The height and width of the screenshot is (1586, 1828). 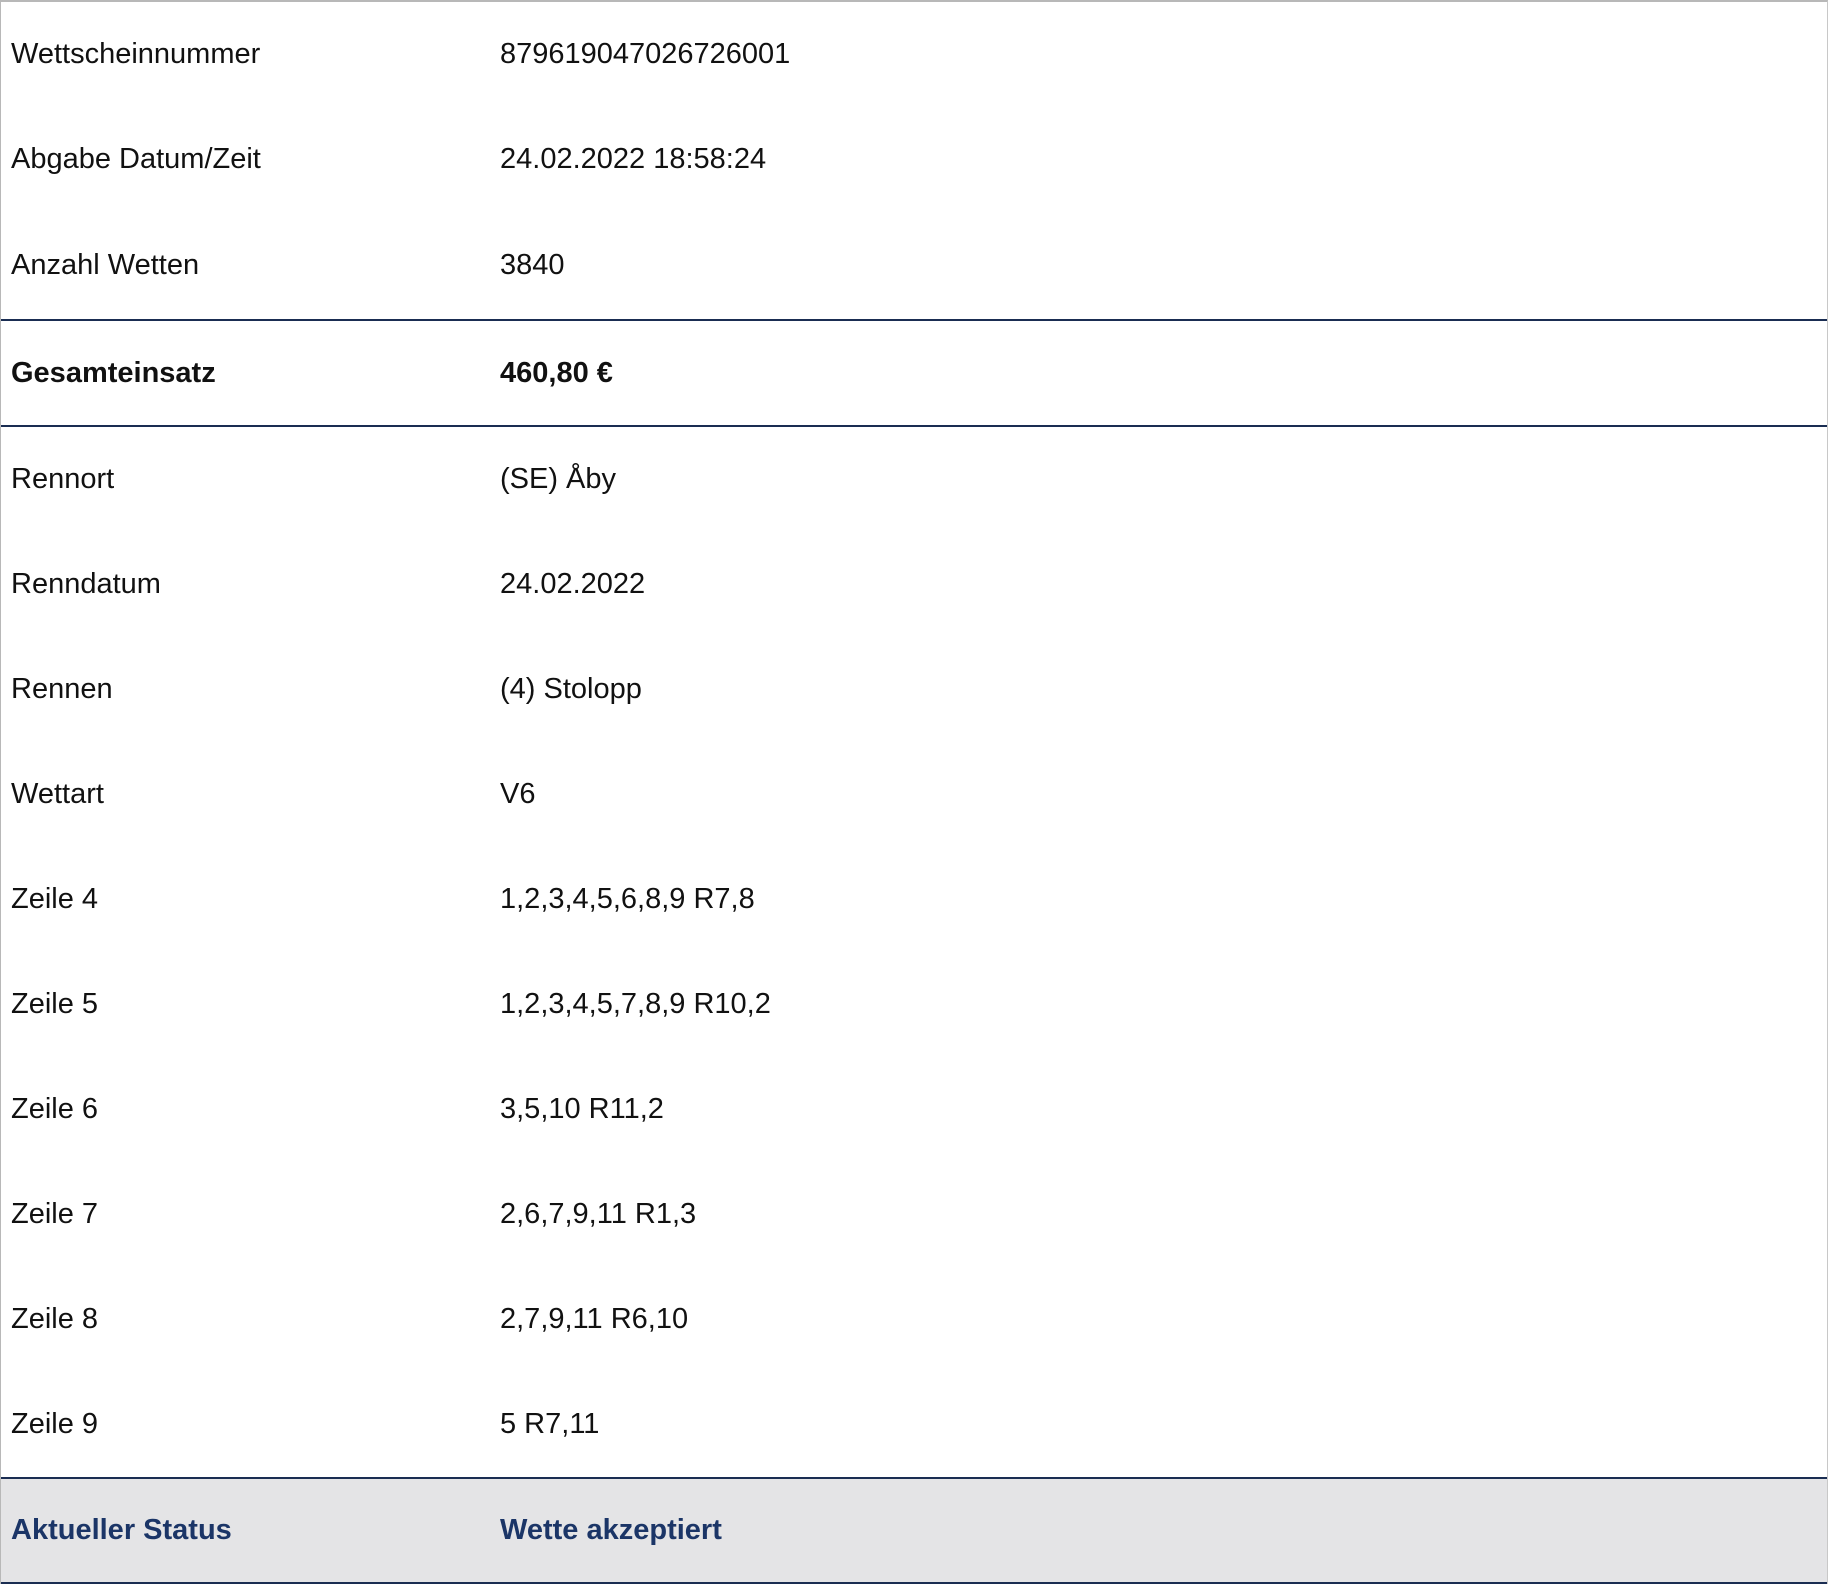 What do you see at coordinates (105, 265) in the screenshot?
I see `row-label: Anzahl Wetten` at bounding box center [105, 265].